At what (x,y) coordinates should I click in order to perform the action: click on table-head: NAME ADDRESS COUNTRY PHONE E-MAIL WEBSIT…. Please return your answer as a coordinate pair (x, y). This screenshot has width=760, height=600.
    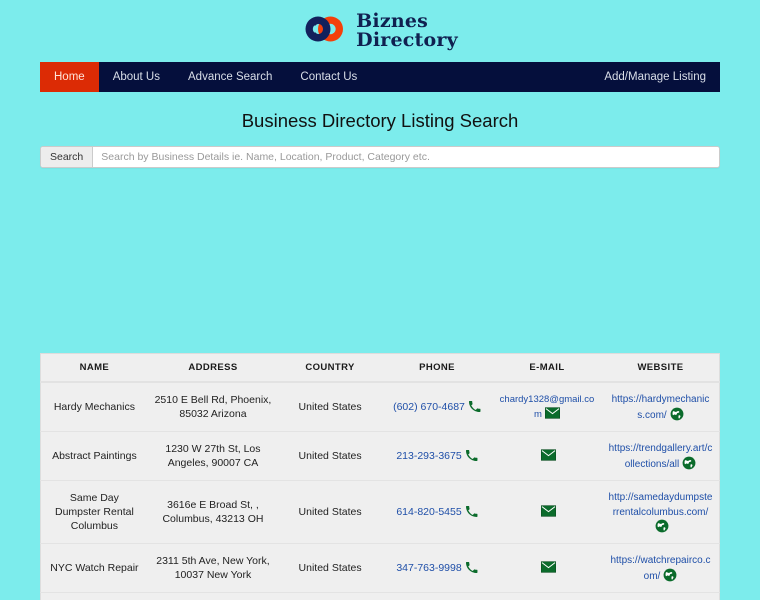
    Looking at the image, I should click on (380, 368).